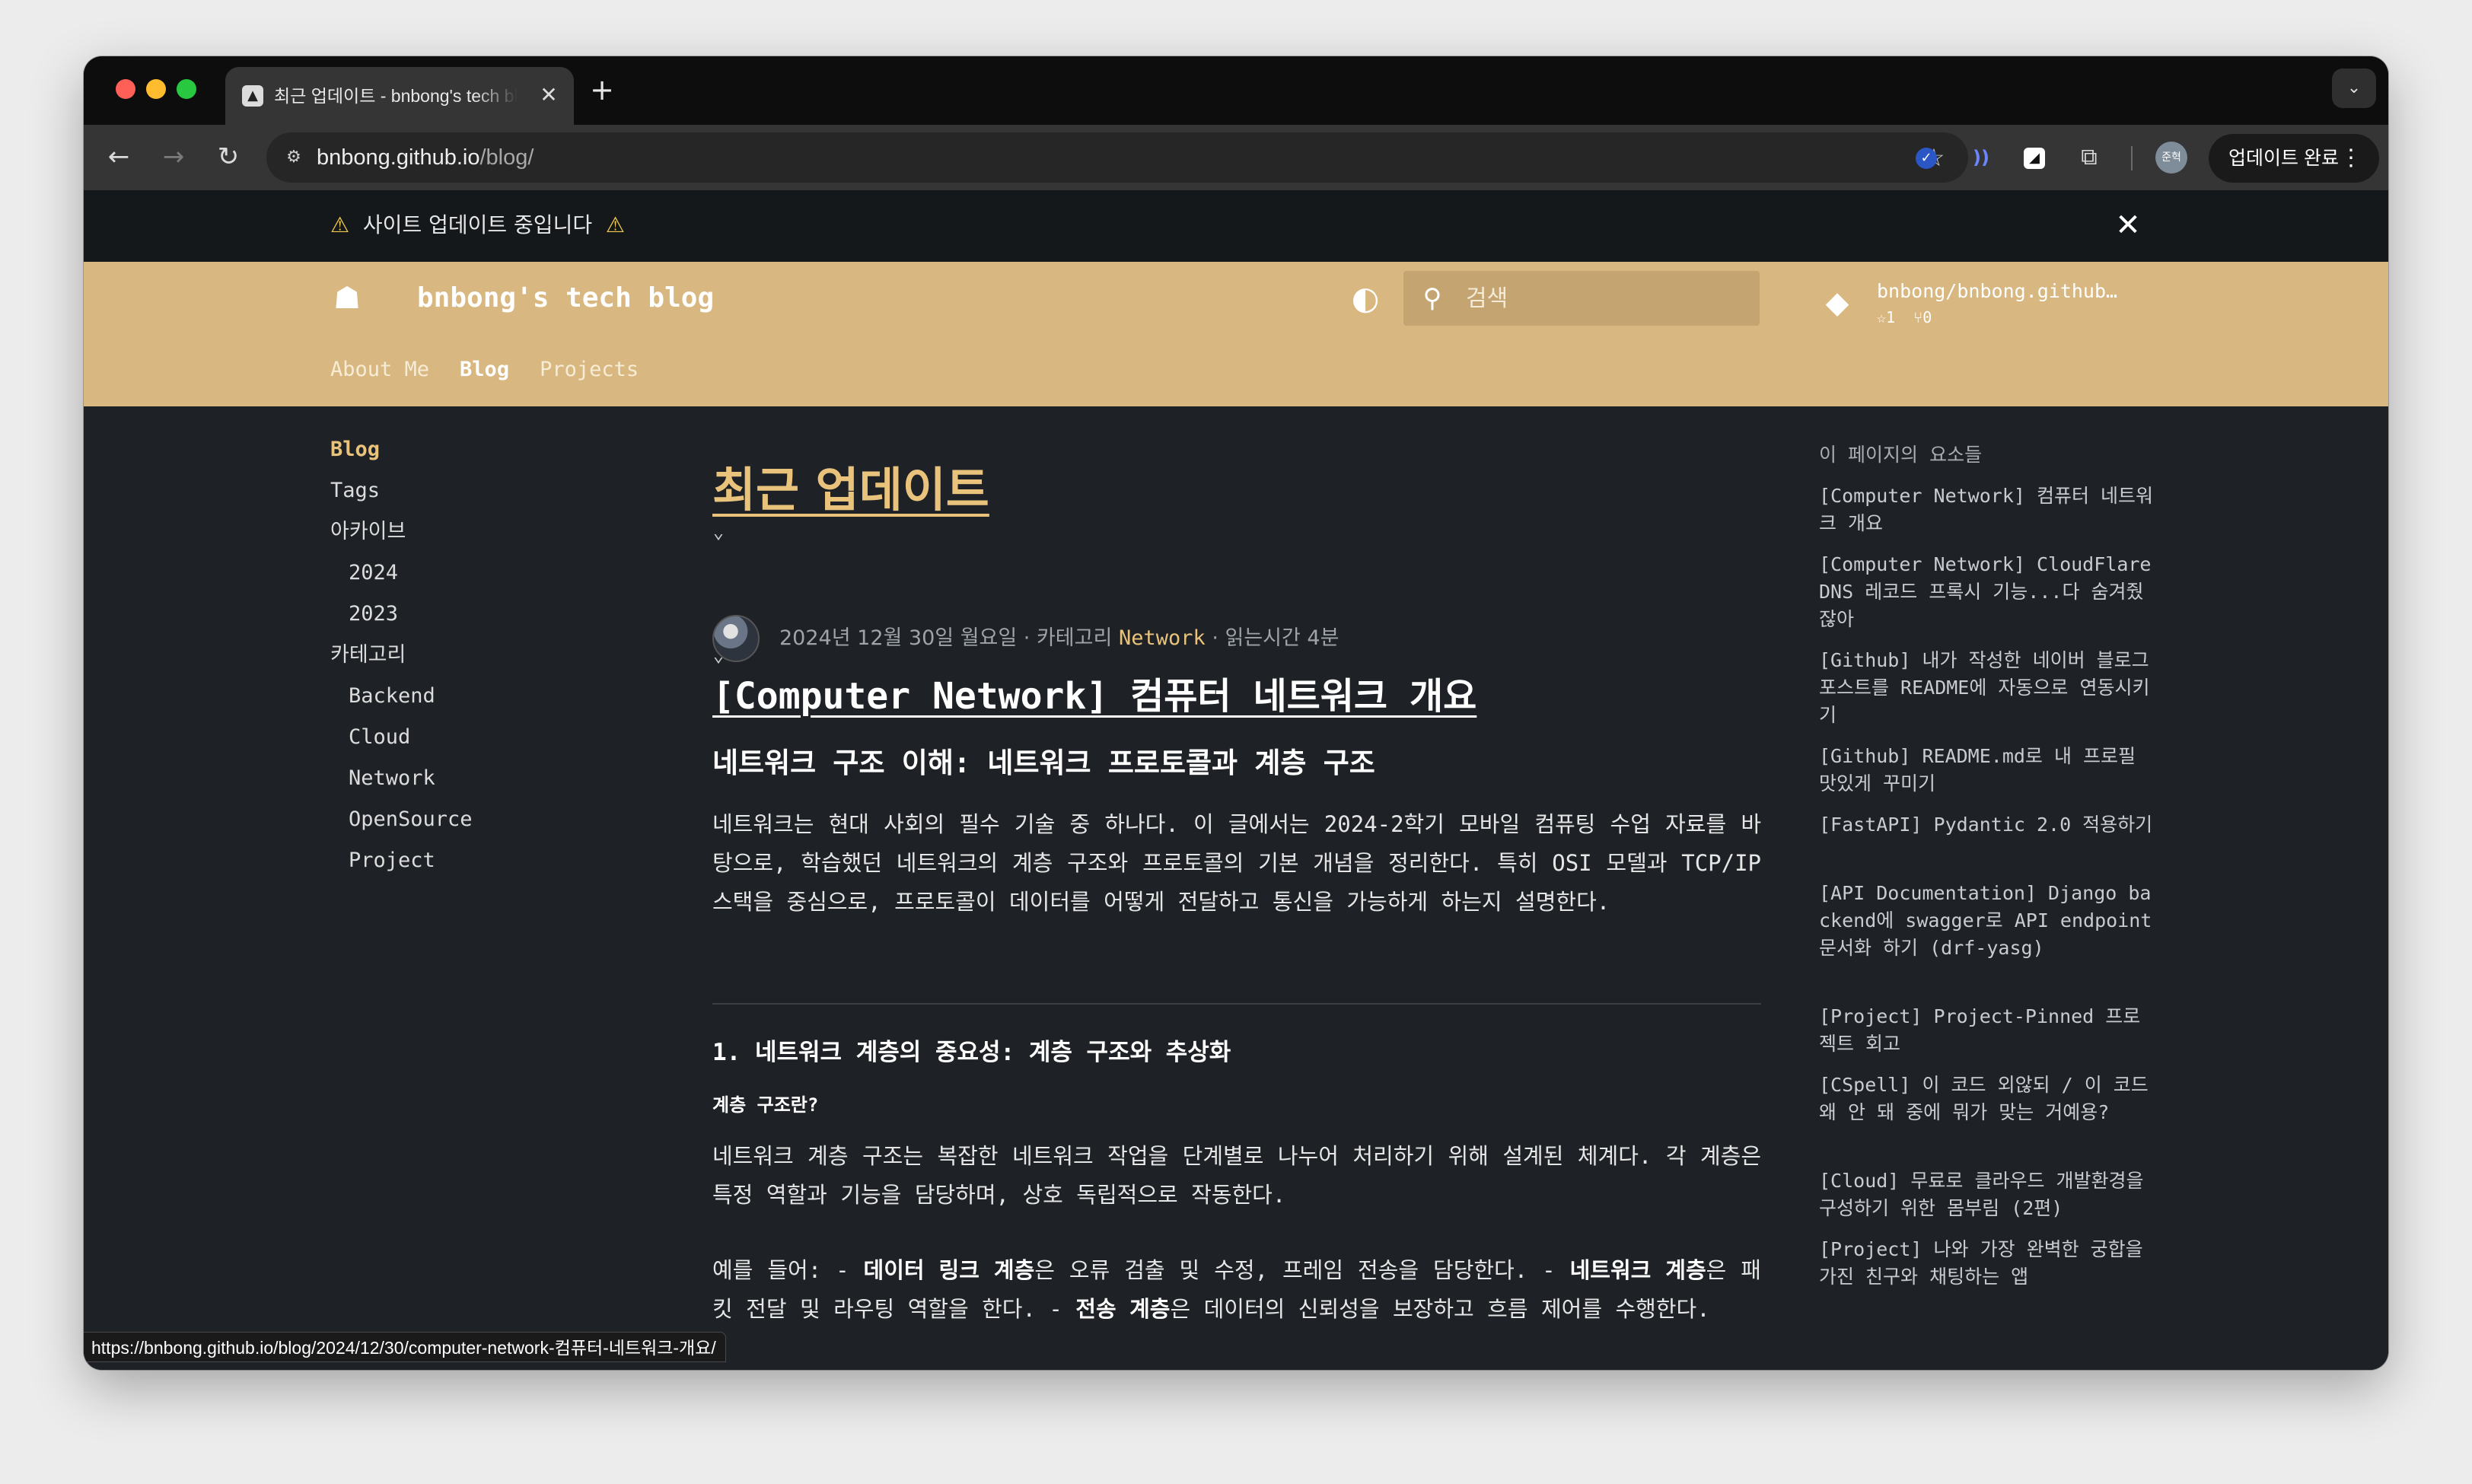  Describe the element at coordinates (1236, 90) in the screenshot. I see `tab-strip: ▲ 최근 업데이트 - bnbong's tech blog ✕ + ⌄` at that location.